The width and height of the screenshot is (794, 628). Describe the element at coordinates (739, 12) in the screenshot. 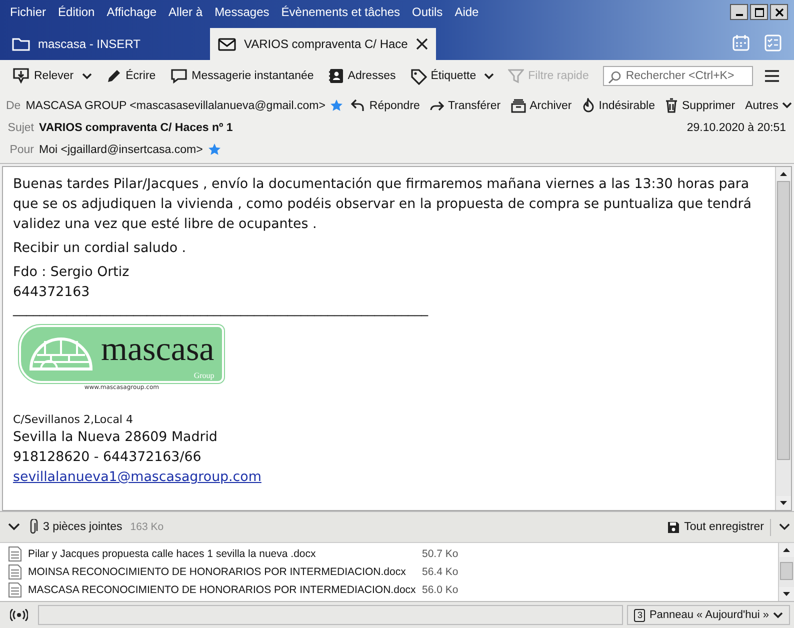

I see `minimize-button` at that location.